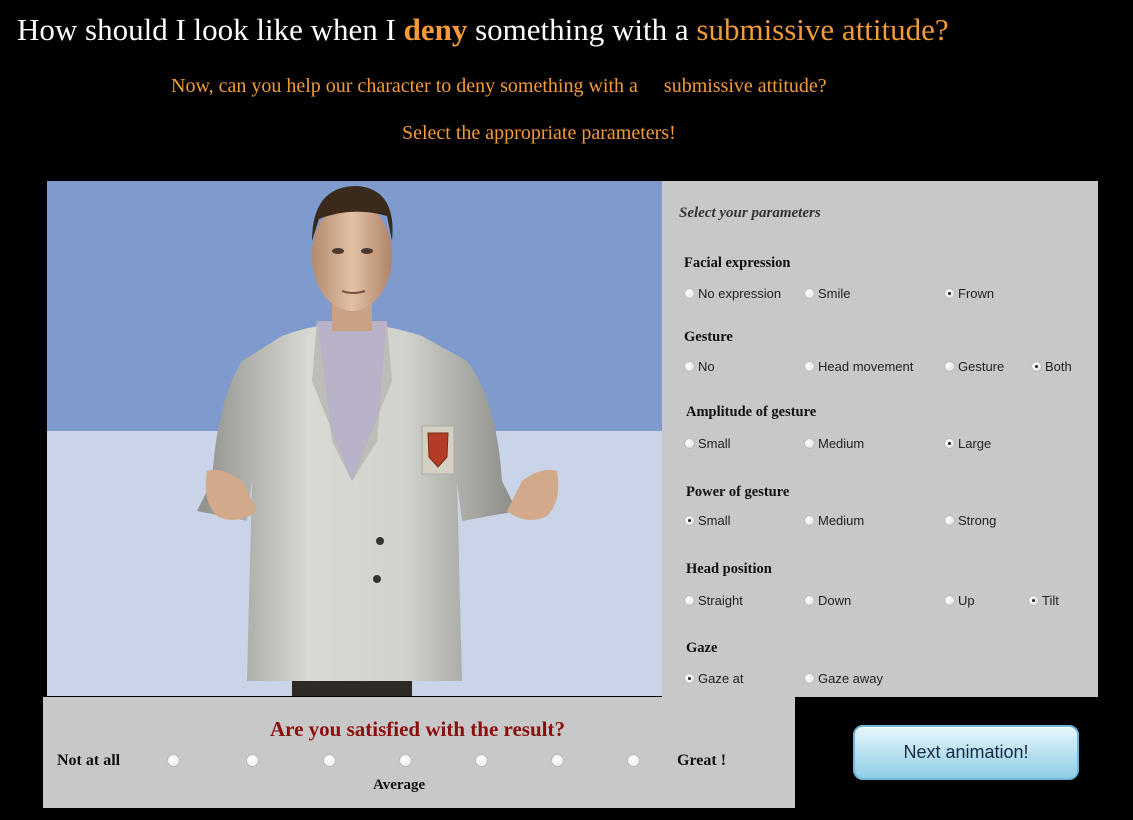 The height and width of the screenshot is (820, 1133). Describe the element at coordinates (751, 412) in the screenshot. I see `group-title-amplitude: Amplitude of gesture` at that location.